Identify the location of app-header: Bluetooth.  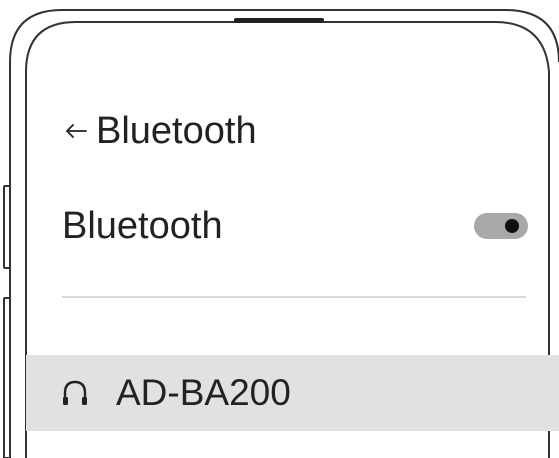
(159, 131).